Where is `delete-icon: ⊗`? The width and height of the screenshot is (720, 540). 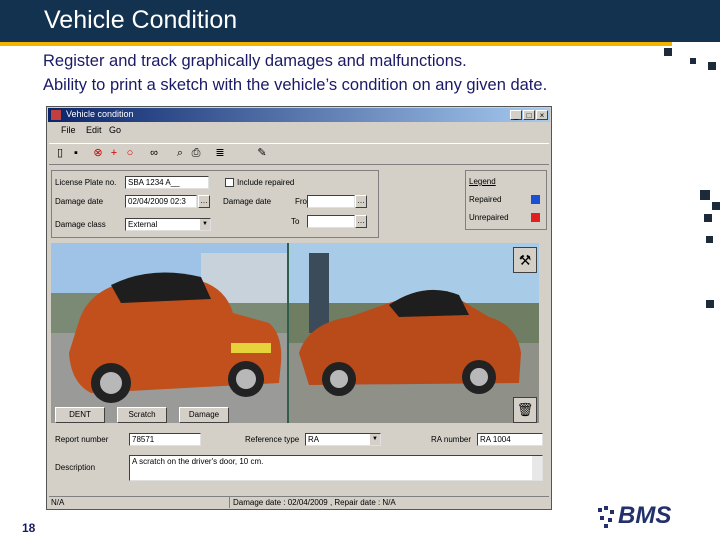 delete-icon: ⊗ is located at coordinates (98, 153).